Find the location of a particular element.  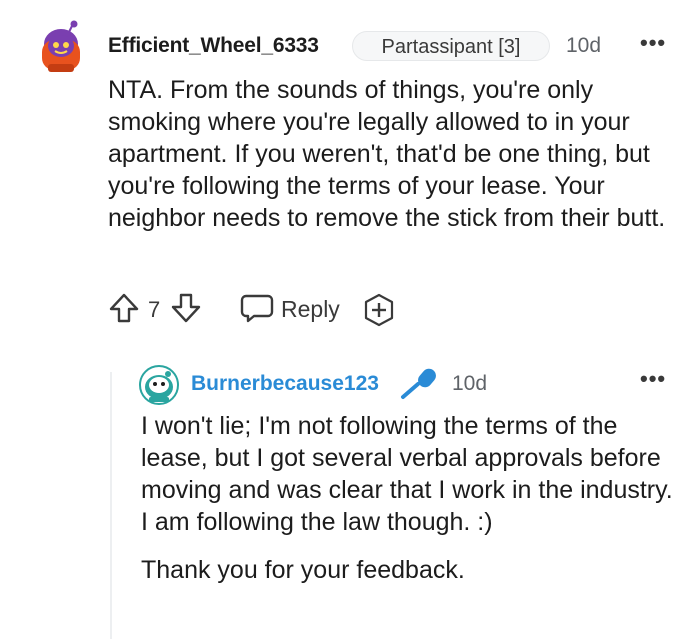

upvote-icon is located at coordinates (124, 308).